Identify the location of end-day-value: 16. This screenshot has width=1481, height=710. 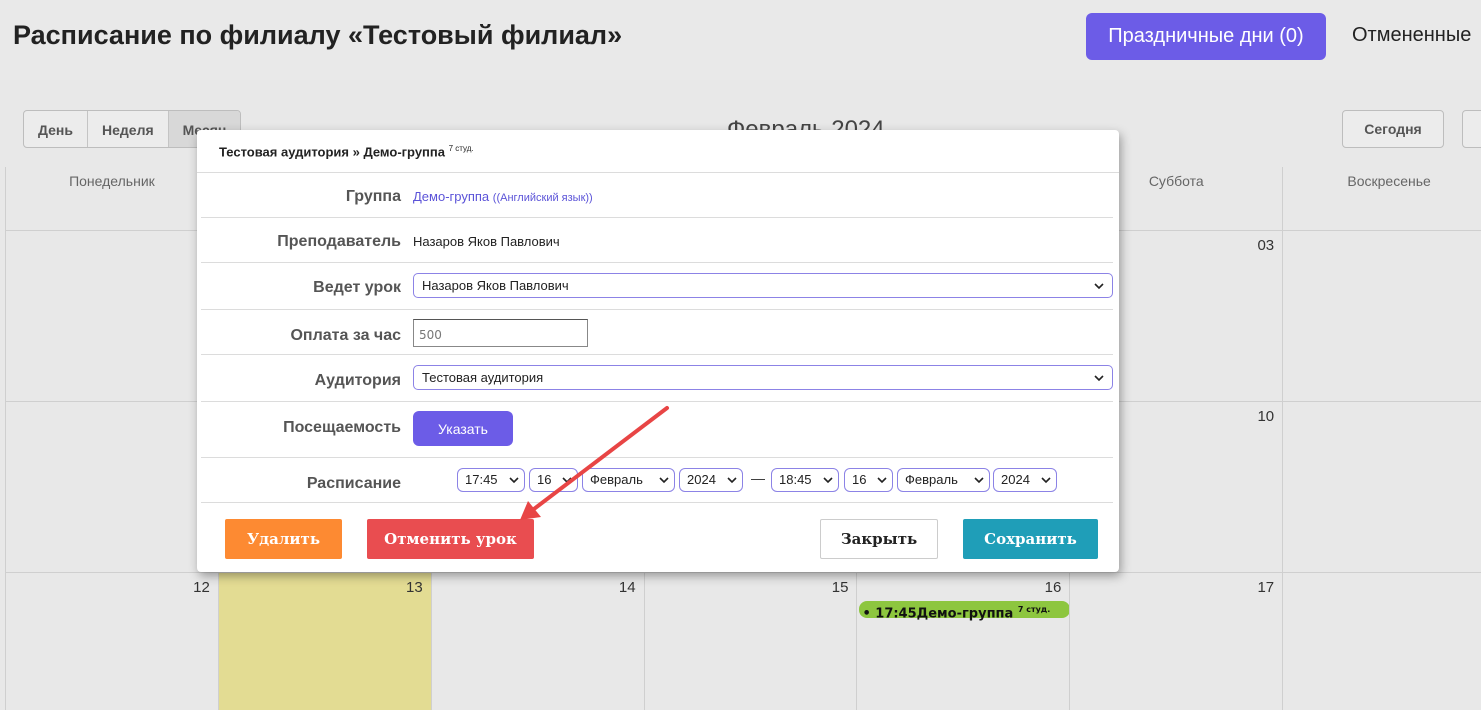
(859, 479).